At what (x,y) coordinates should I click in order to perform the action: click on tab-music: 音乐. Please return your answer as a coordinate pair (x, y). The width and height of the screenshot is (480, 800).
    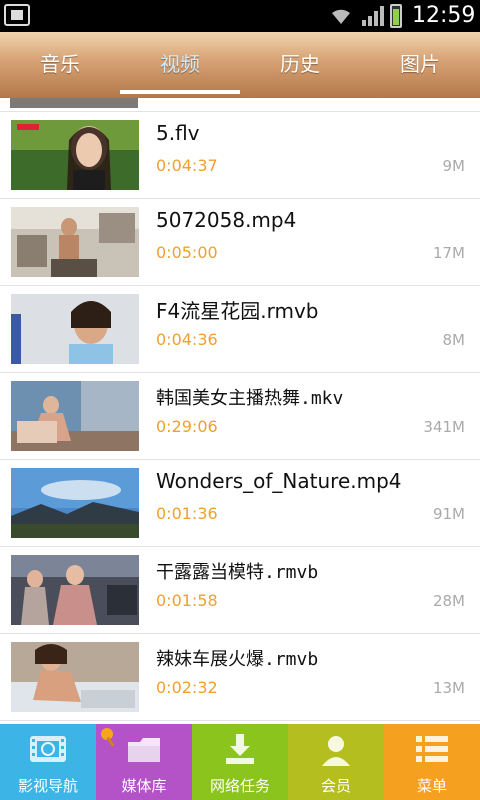
    Looking at the image, I should click on (60, 65).